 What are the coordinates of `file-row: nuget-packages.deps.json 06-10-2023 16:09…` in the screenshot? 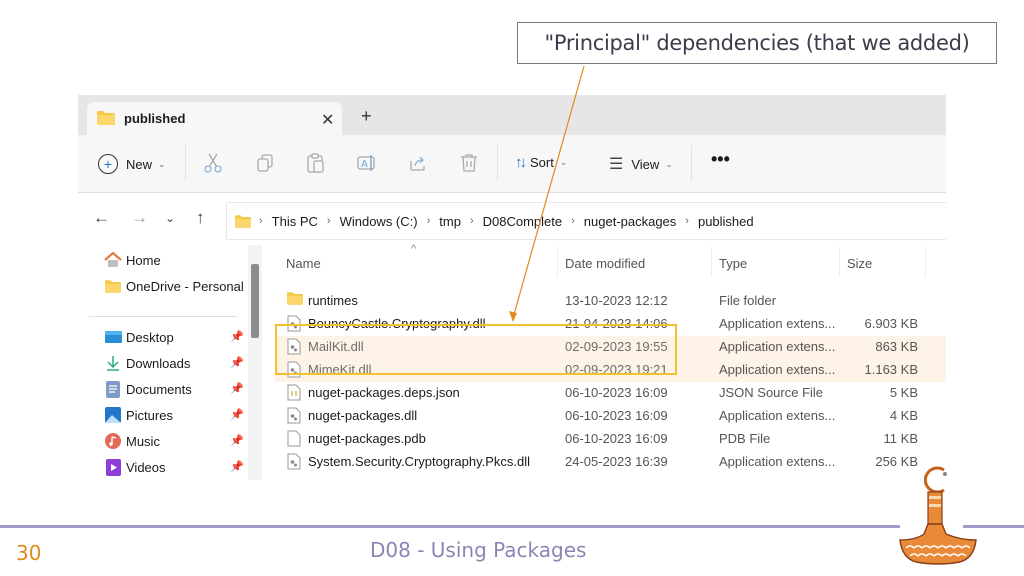 It's located at (610, 393).